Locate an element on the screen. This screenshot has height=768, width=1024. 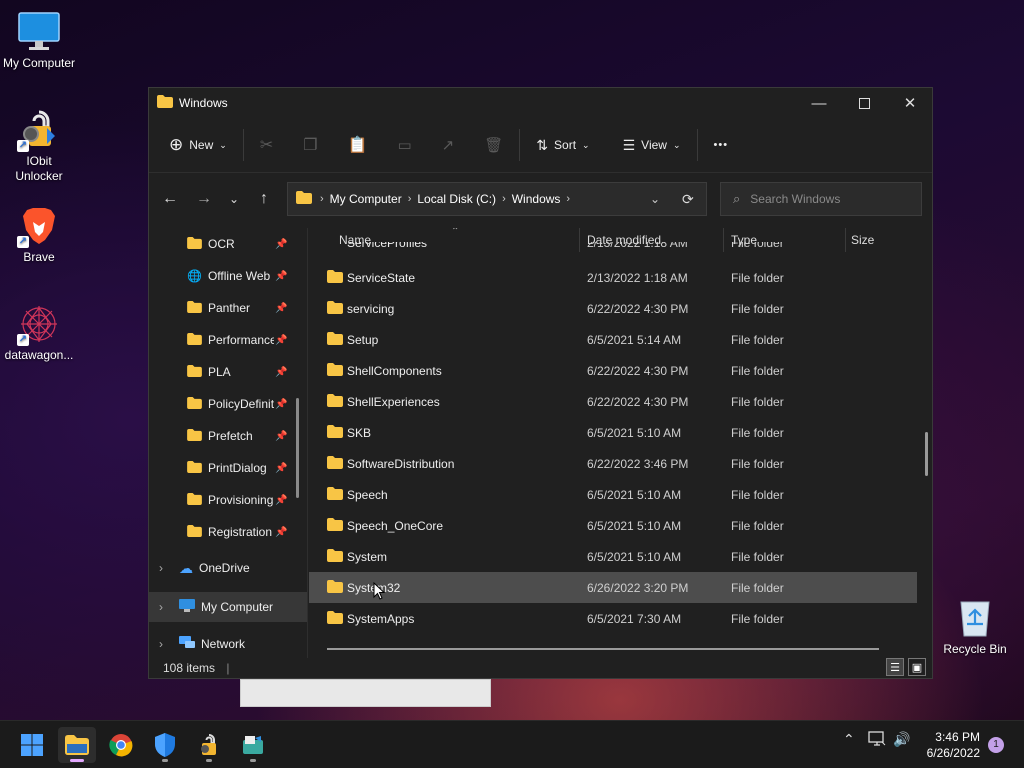
notification-badge: 1 is located at coordinates (996, 745).